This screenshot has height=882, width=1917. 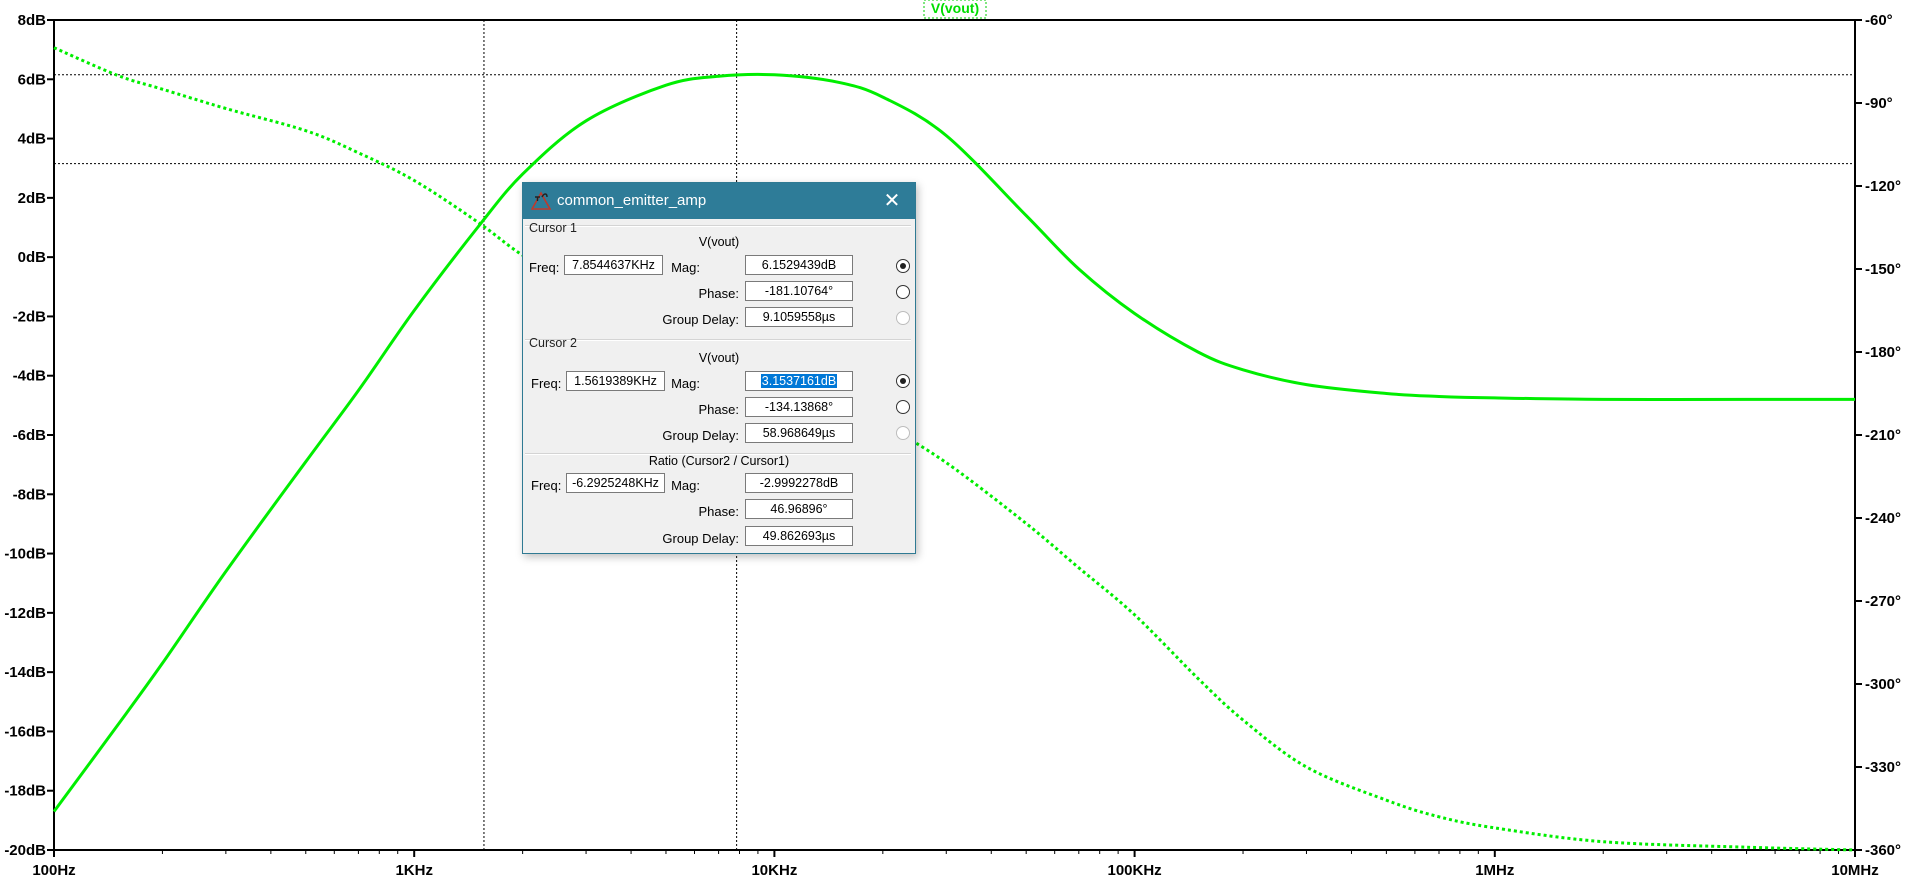 What do you see at coordinates (799, 433) in the screenshot?
I see `cursor2-gd-field: 58.968649µs` at bounding box center [799, 433].